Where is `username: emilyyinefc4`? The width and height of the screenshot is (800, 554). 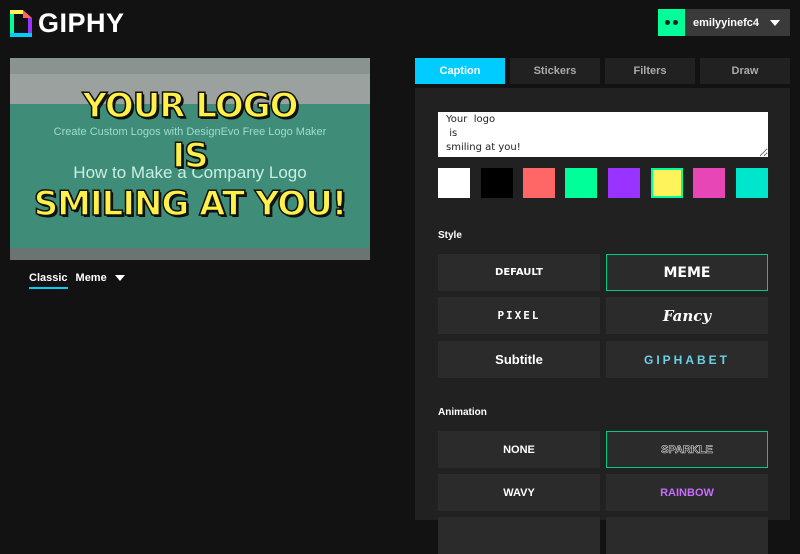
username: emilyyinefc4 is located at coordinates (726, 22).